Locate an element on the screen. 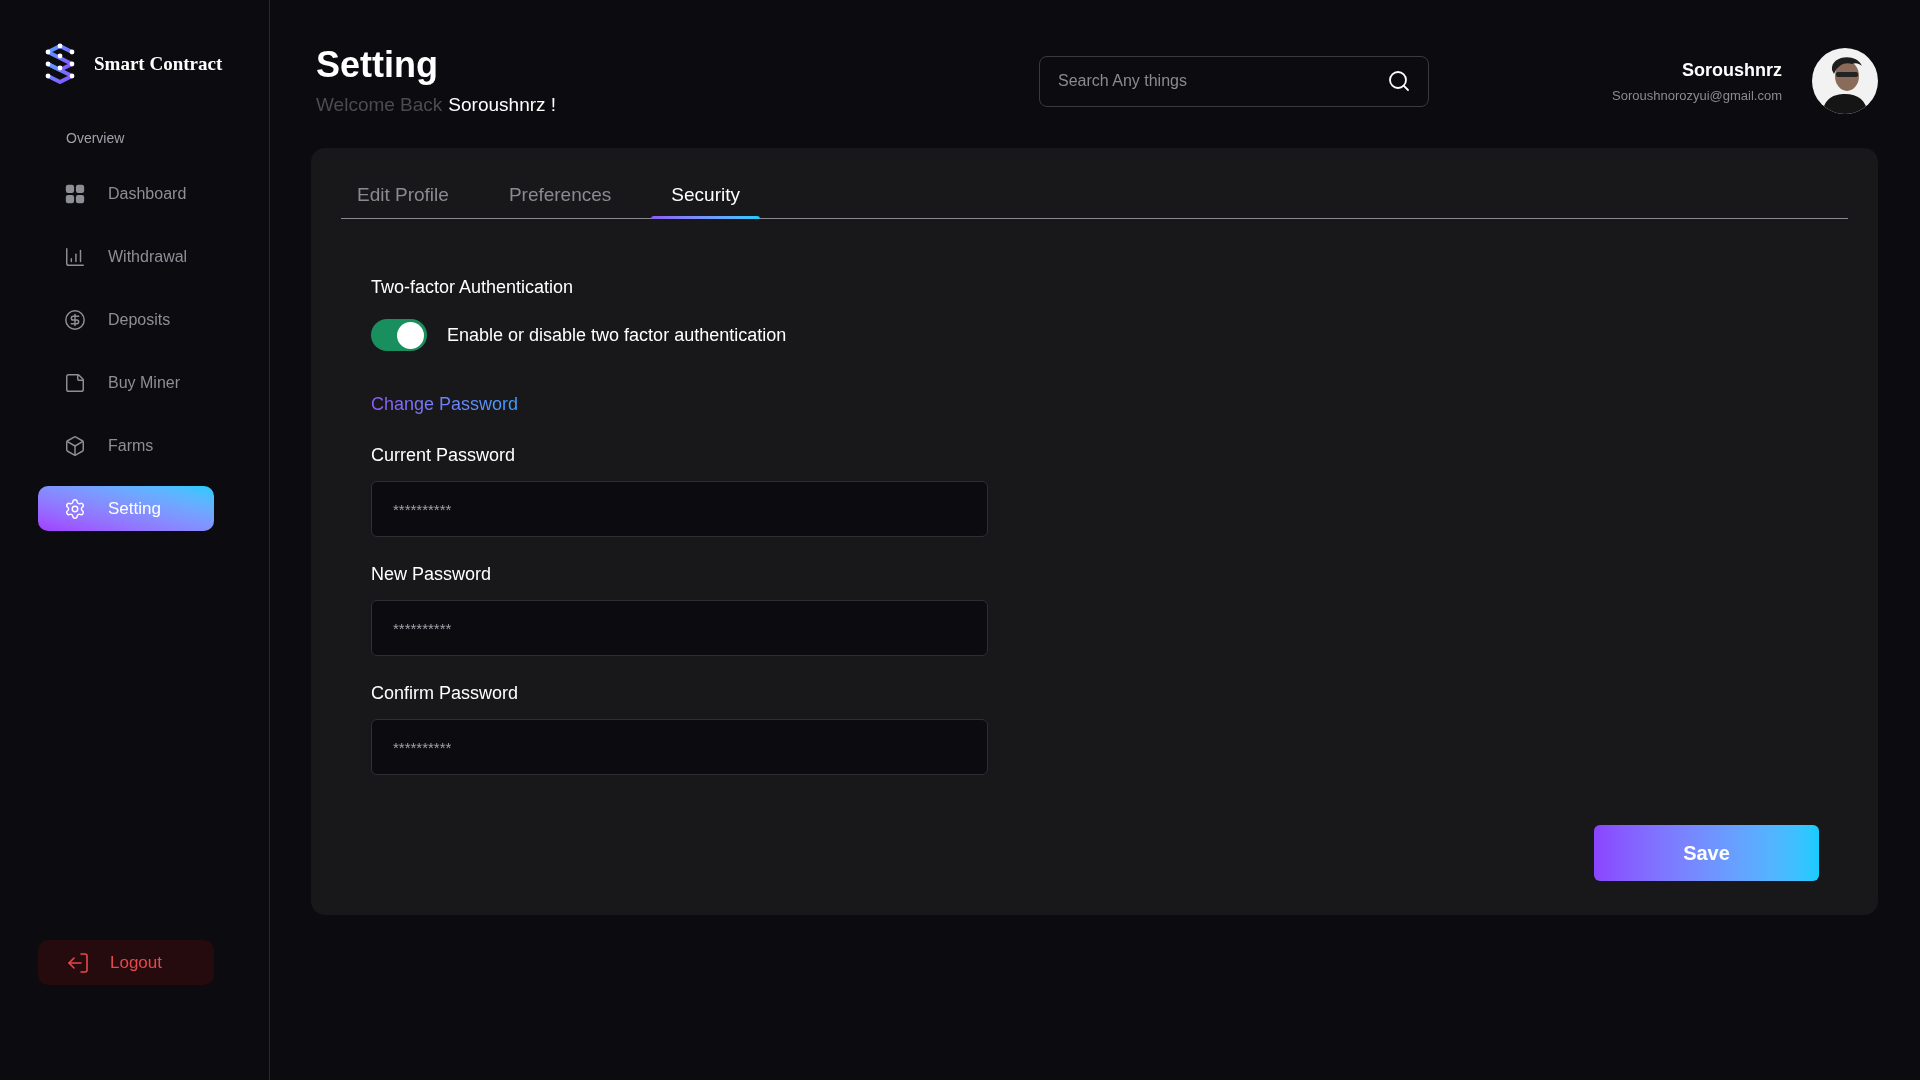 Image resolution: width=1920 pixels, height=1080 pixels. tab: Security is located at coordinates (705, 195).